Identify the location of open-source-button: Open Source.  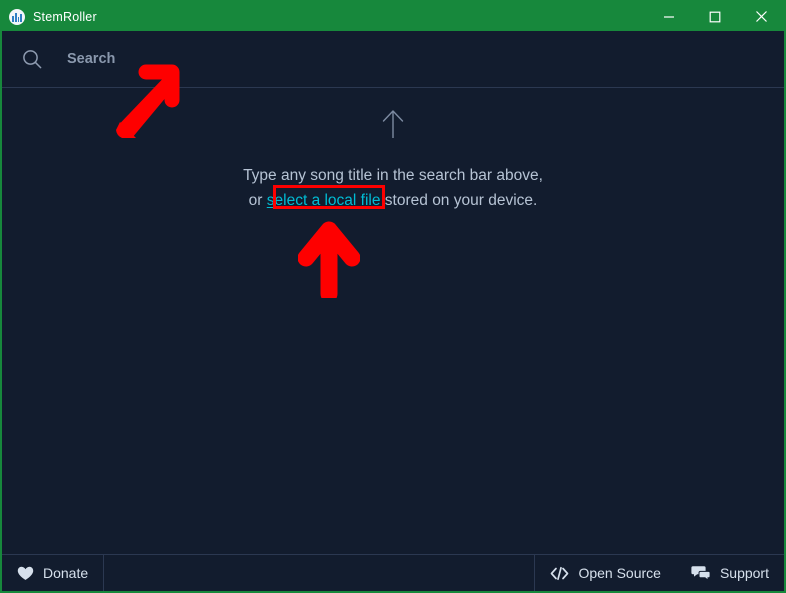
(605, 573).